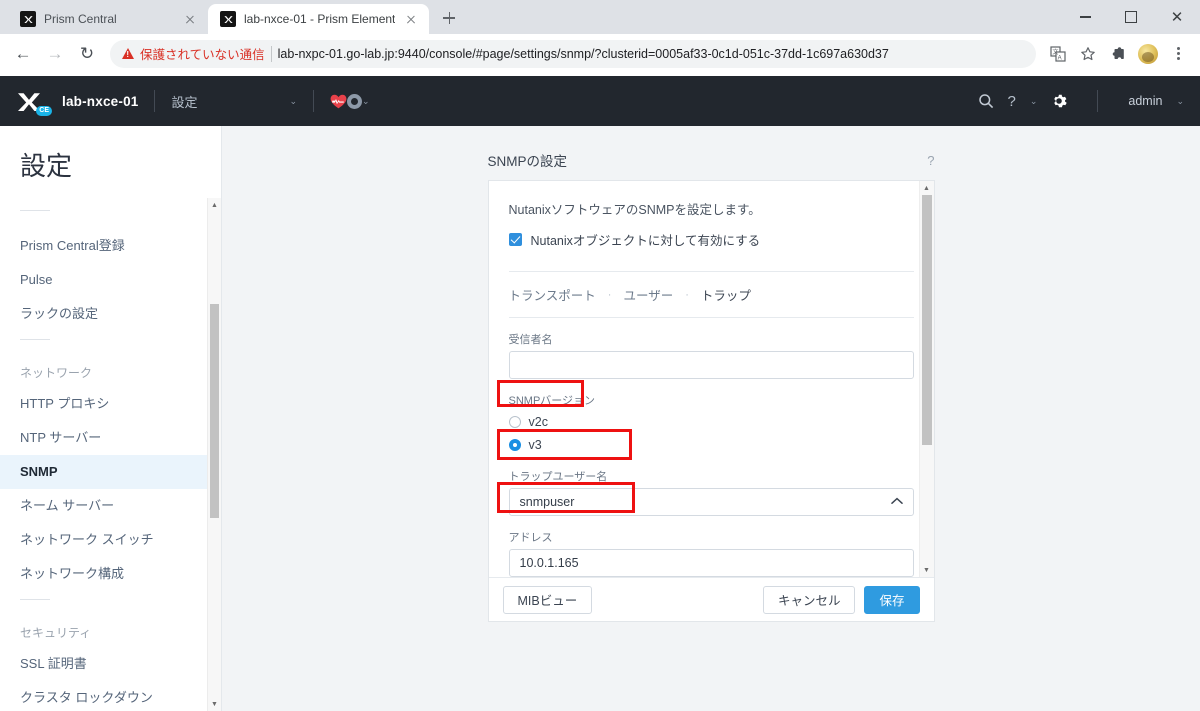  I want to click on sidebar-group-network: ネットワーク, so click(56, 373).